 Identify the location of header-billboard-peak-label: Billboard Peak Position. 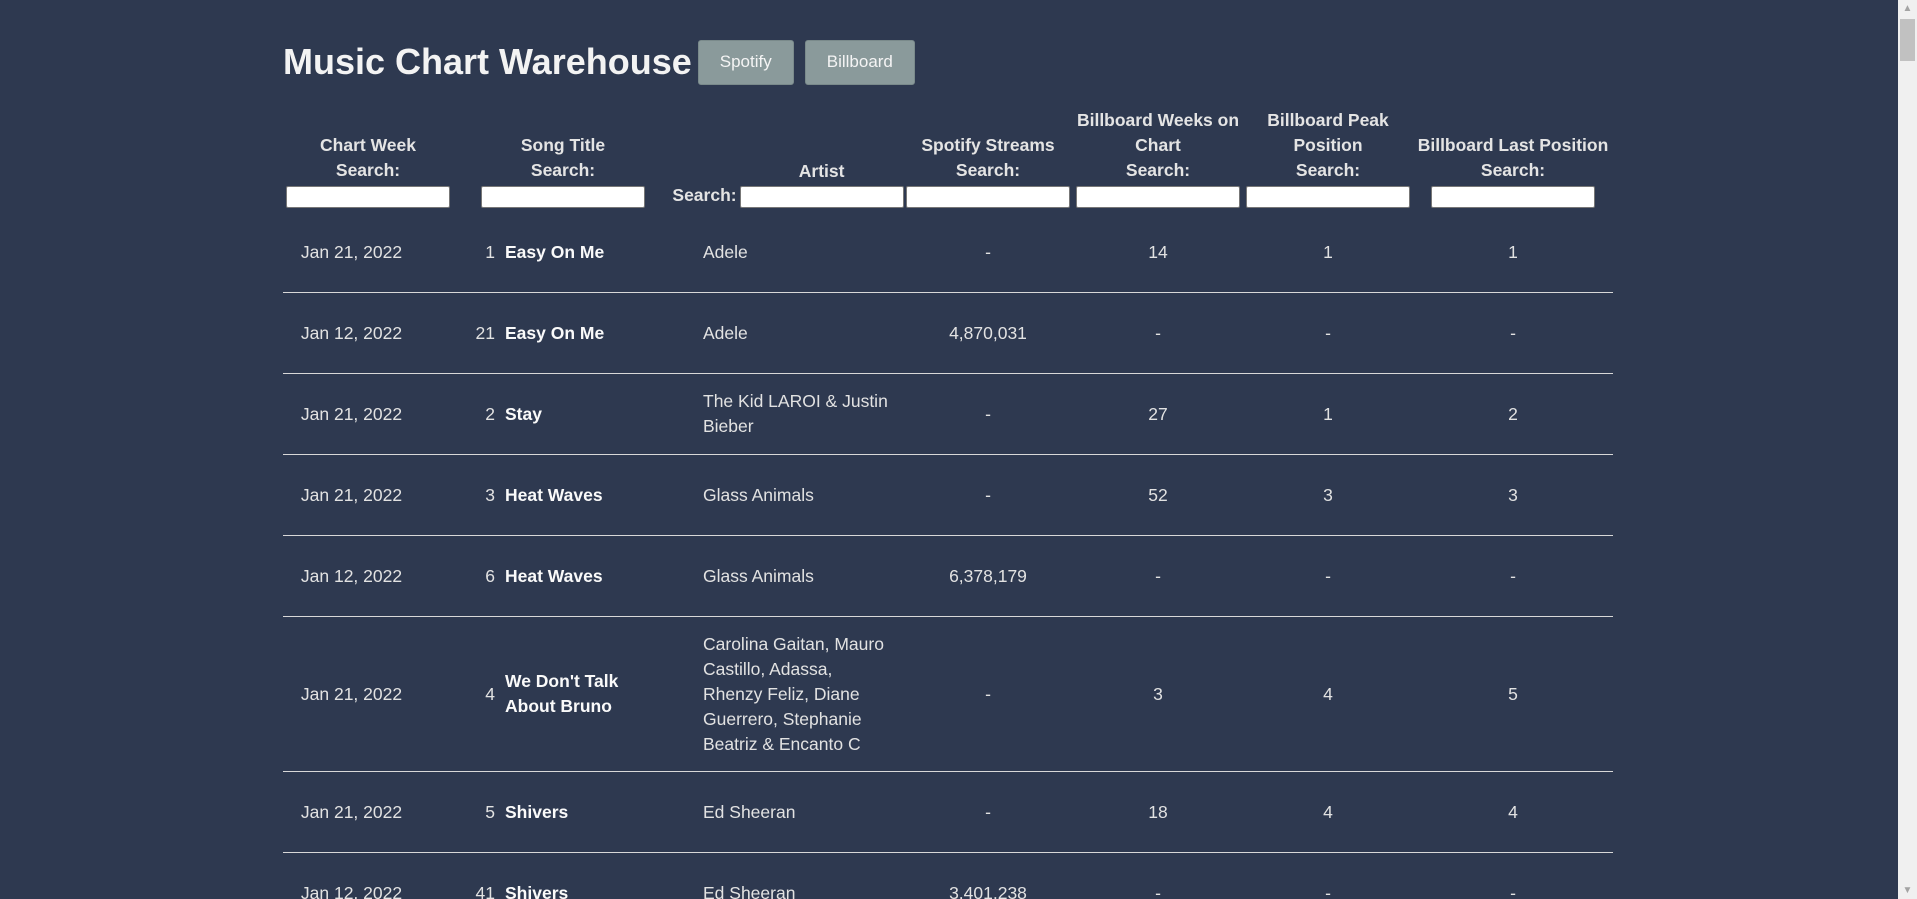
(1328, 132).